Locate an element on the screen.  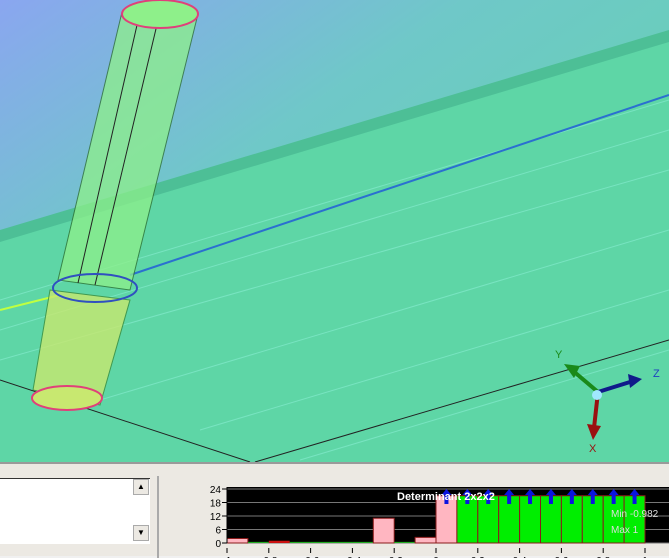
x-axis-label: X is located at coordinates (593, 449).